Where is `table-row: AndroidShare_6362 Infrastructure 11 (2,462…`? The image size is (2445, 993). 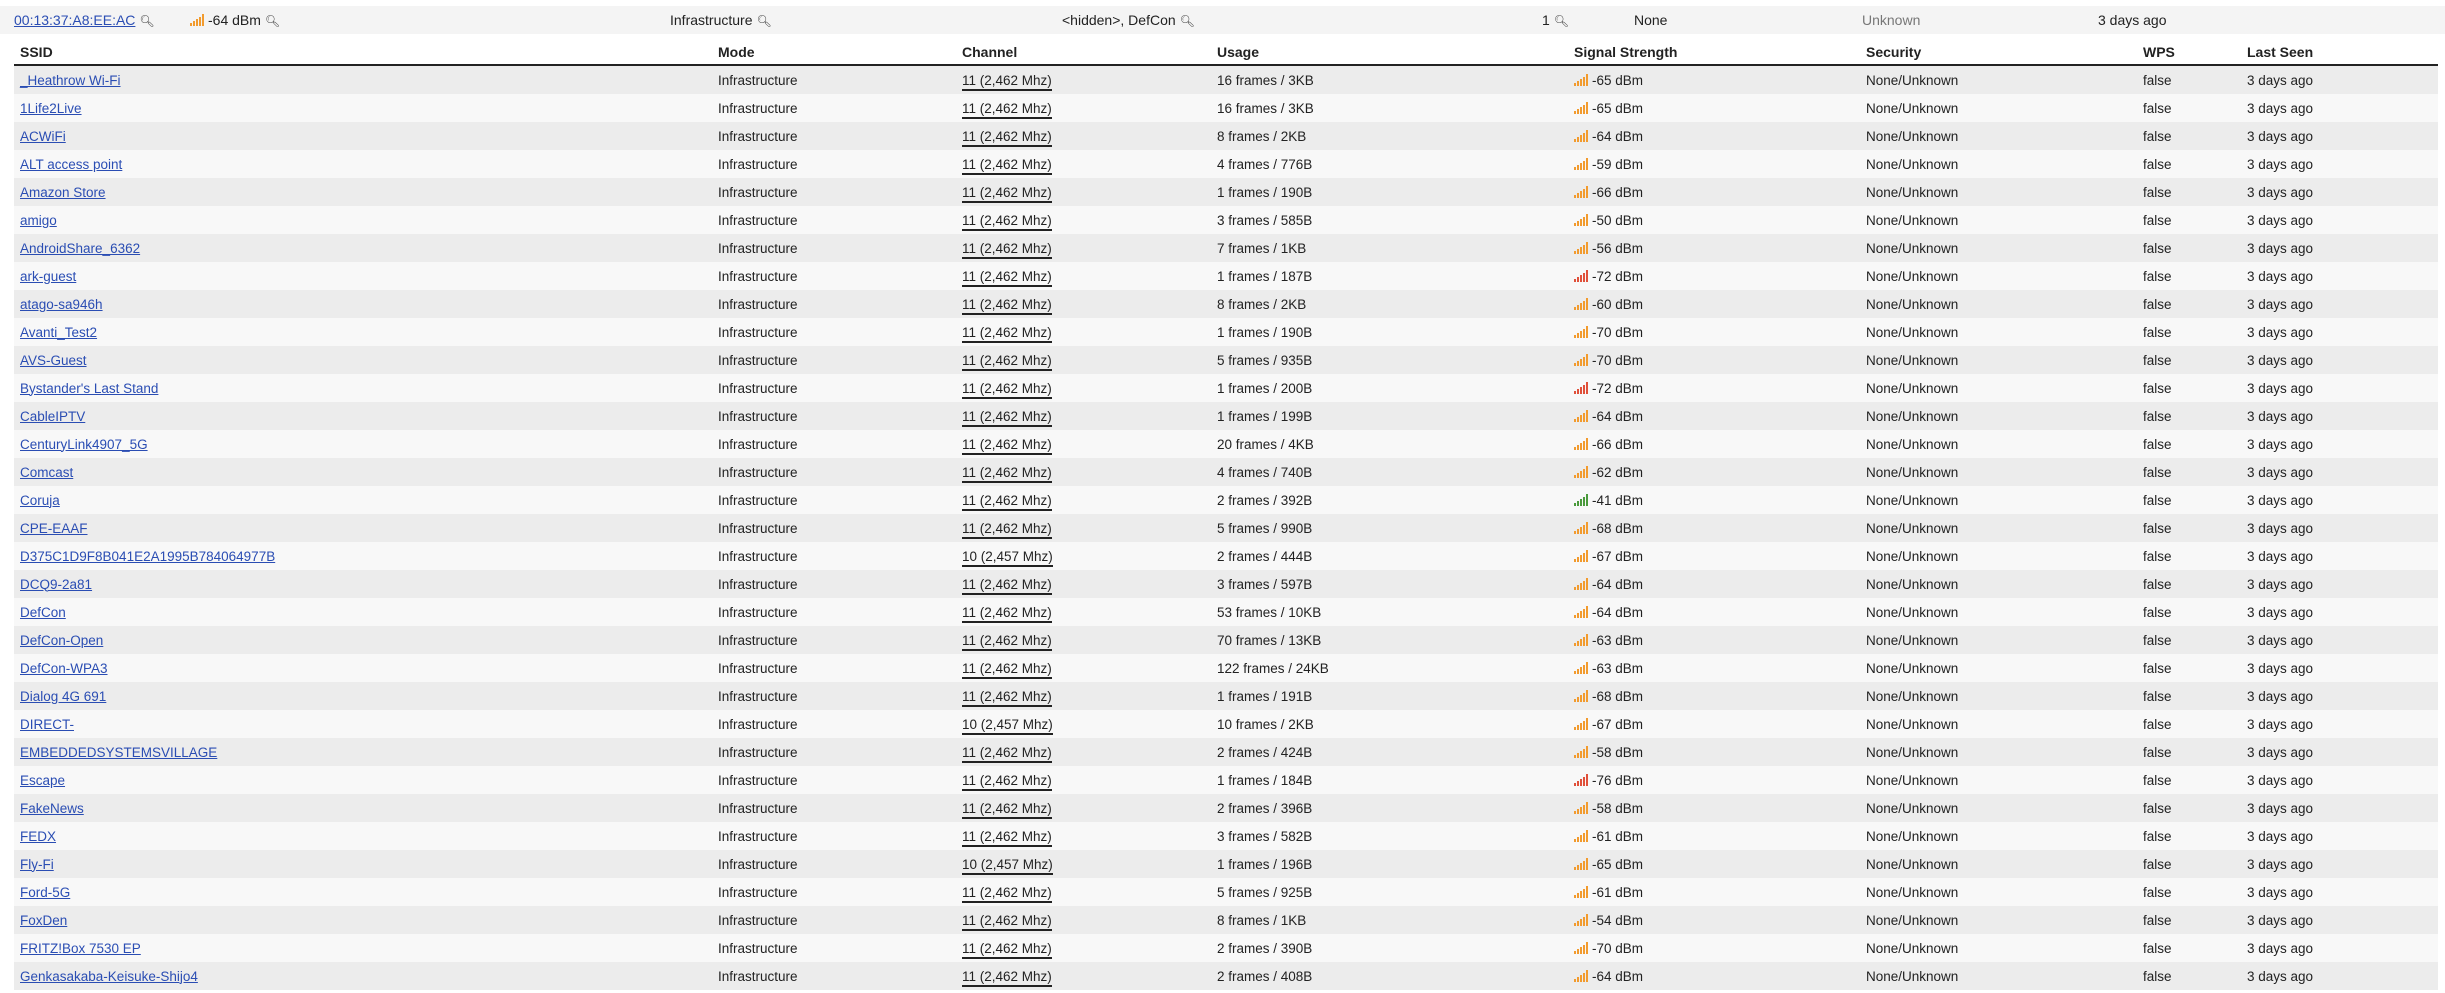 table-row: AndroidShare_6362 Infrastructure 11 (2,462… is located at coordinates (1226, 248).